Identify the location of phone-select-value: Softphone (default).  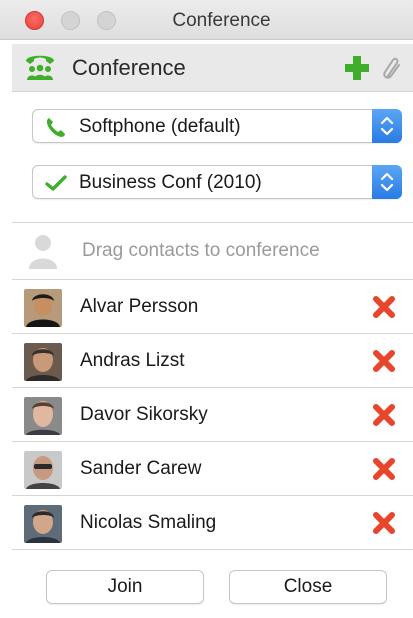
(160, 126).